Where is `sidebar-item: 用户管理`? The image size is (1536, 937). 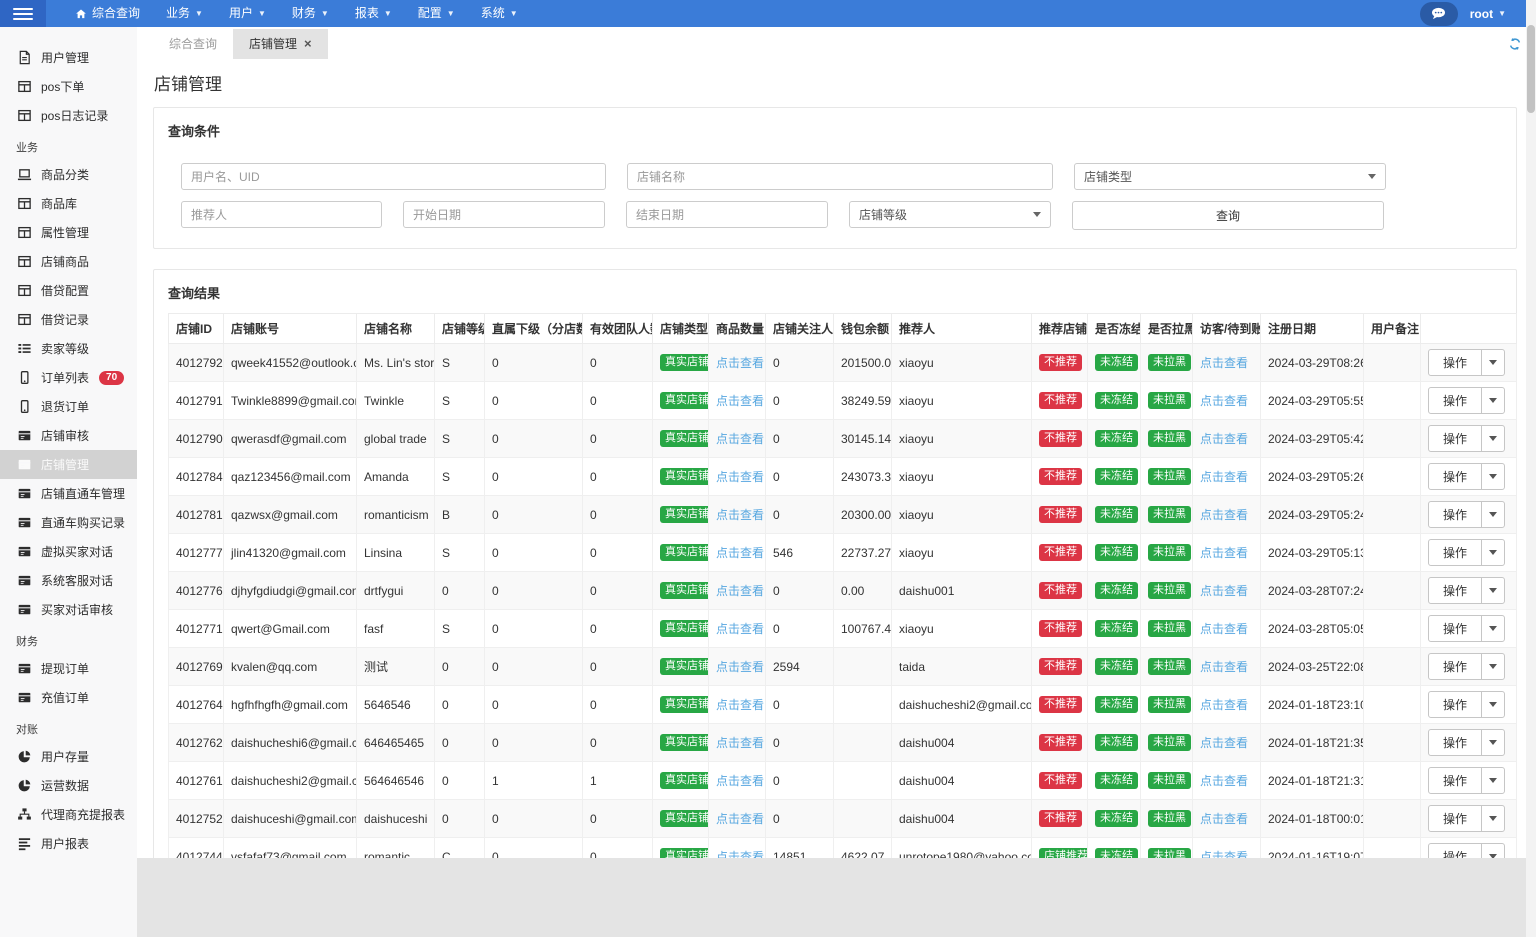
sidebar-item: 用户管理 is located at coordinates (68, 57).